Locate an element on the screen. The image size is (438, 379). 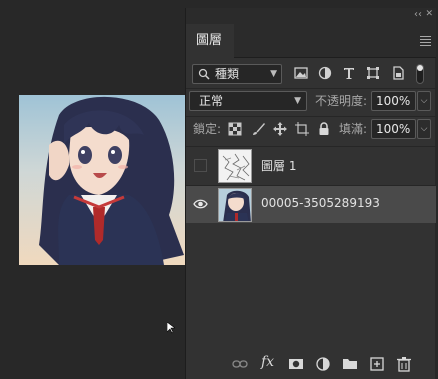
adjustment-icon is located at coordinates (323, 364).